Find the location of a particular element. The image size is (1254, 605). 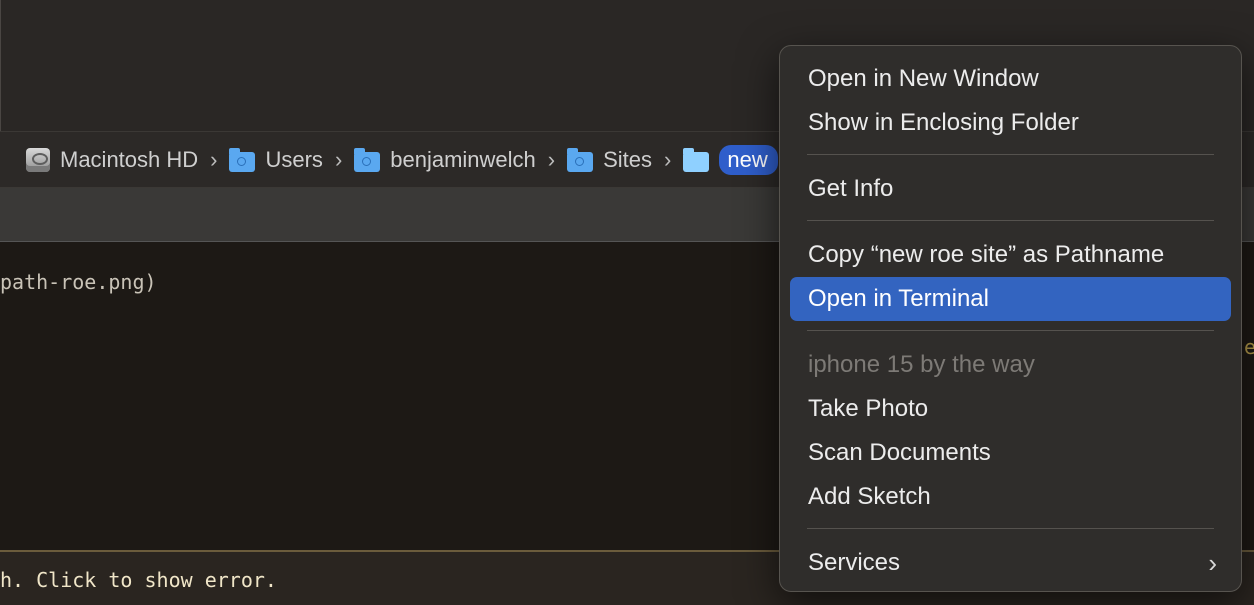

path-crumb-label: Macintosh HD is located at coordinates (129, 159).